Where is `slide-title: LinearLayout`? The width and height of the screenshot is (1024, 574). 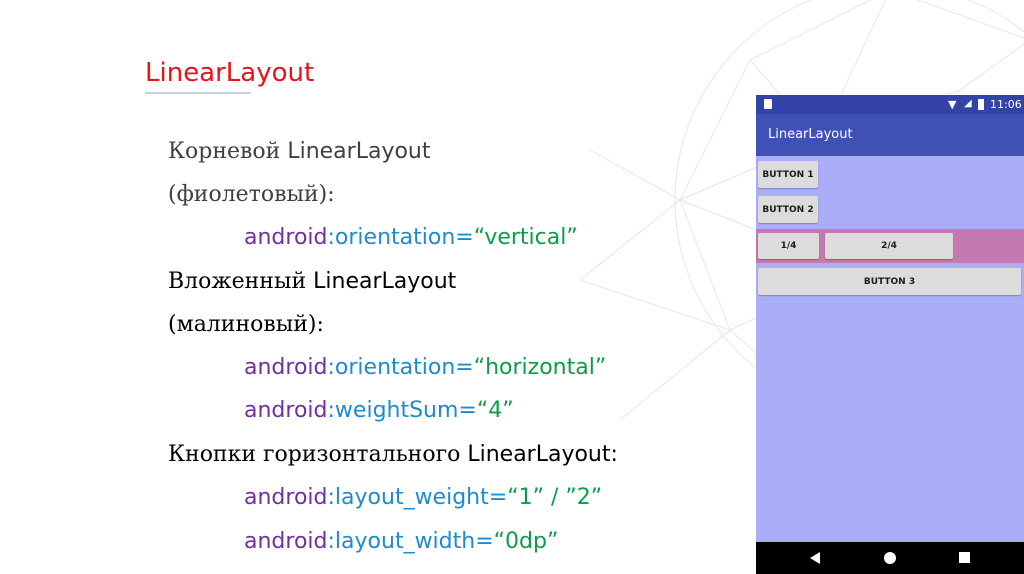
slide-title: LinearLayout is located at coordinates (230, 73).